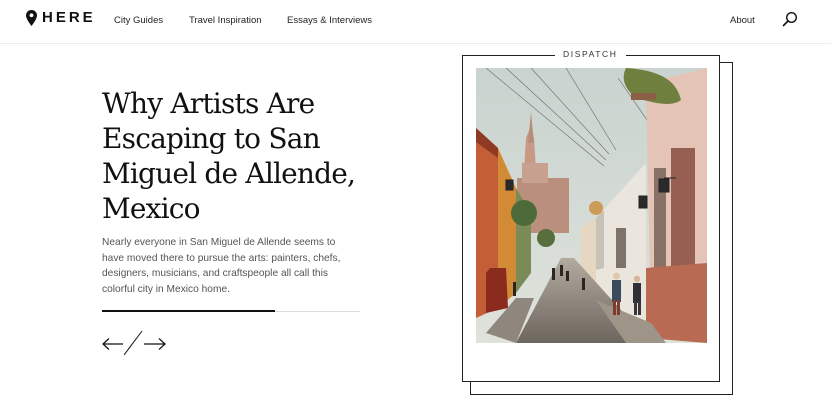 The height and width of the screenshot is (398, 831). Describe the element at coordinates (151, 208) in the screenshot. I see `headline-line: Mexico` at that location.